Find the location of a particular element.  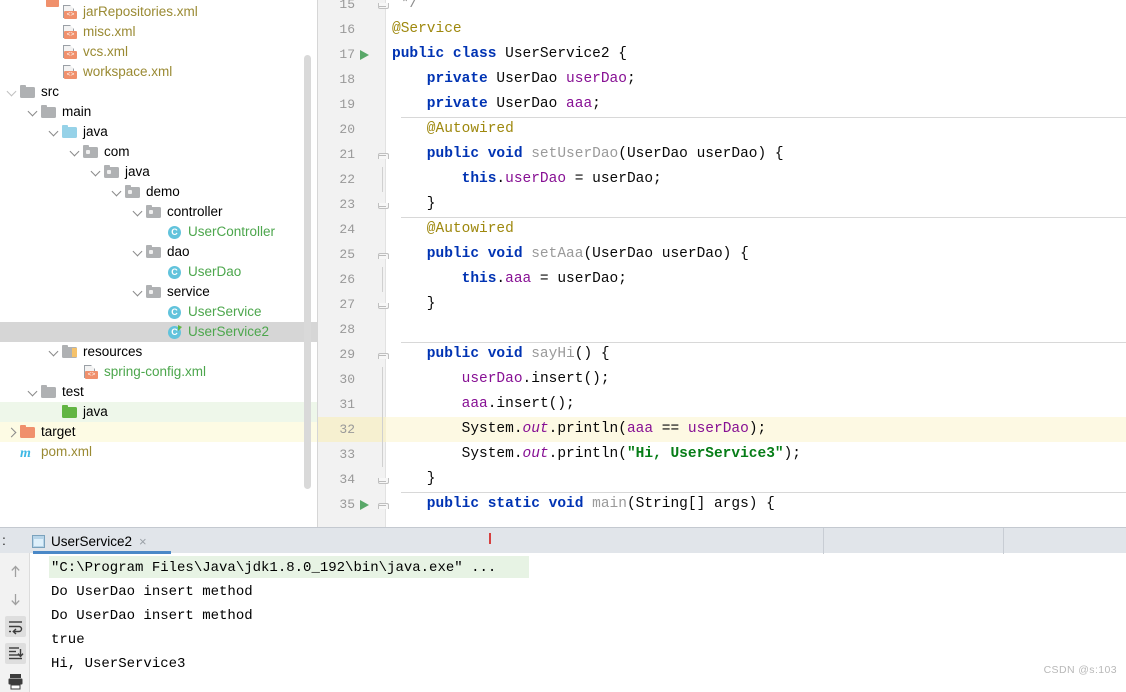

tree-item-spring-config-xml: <> spring-config.xml is located at coordinates (159, 372).